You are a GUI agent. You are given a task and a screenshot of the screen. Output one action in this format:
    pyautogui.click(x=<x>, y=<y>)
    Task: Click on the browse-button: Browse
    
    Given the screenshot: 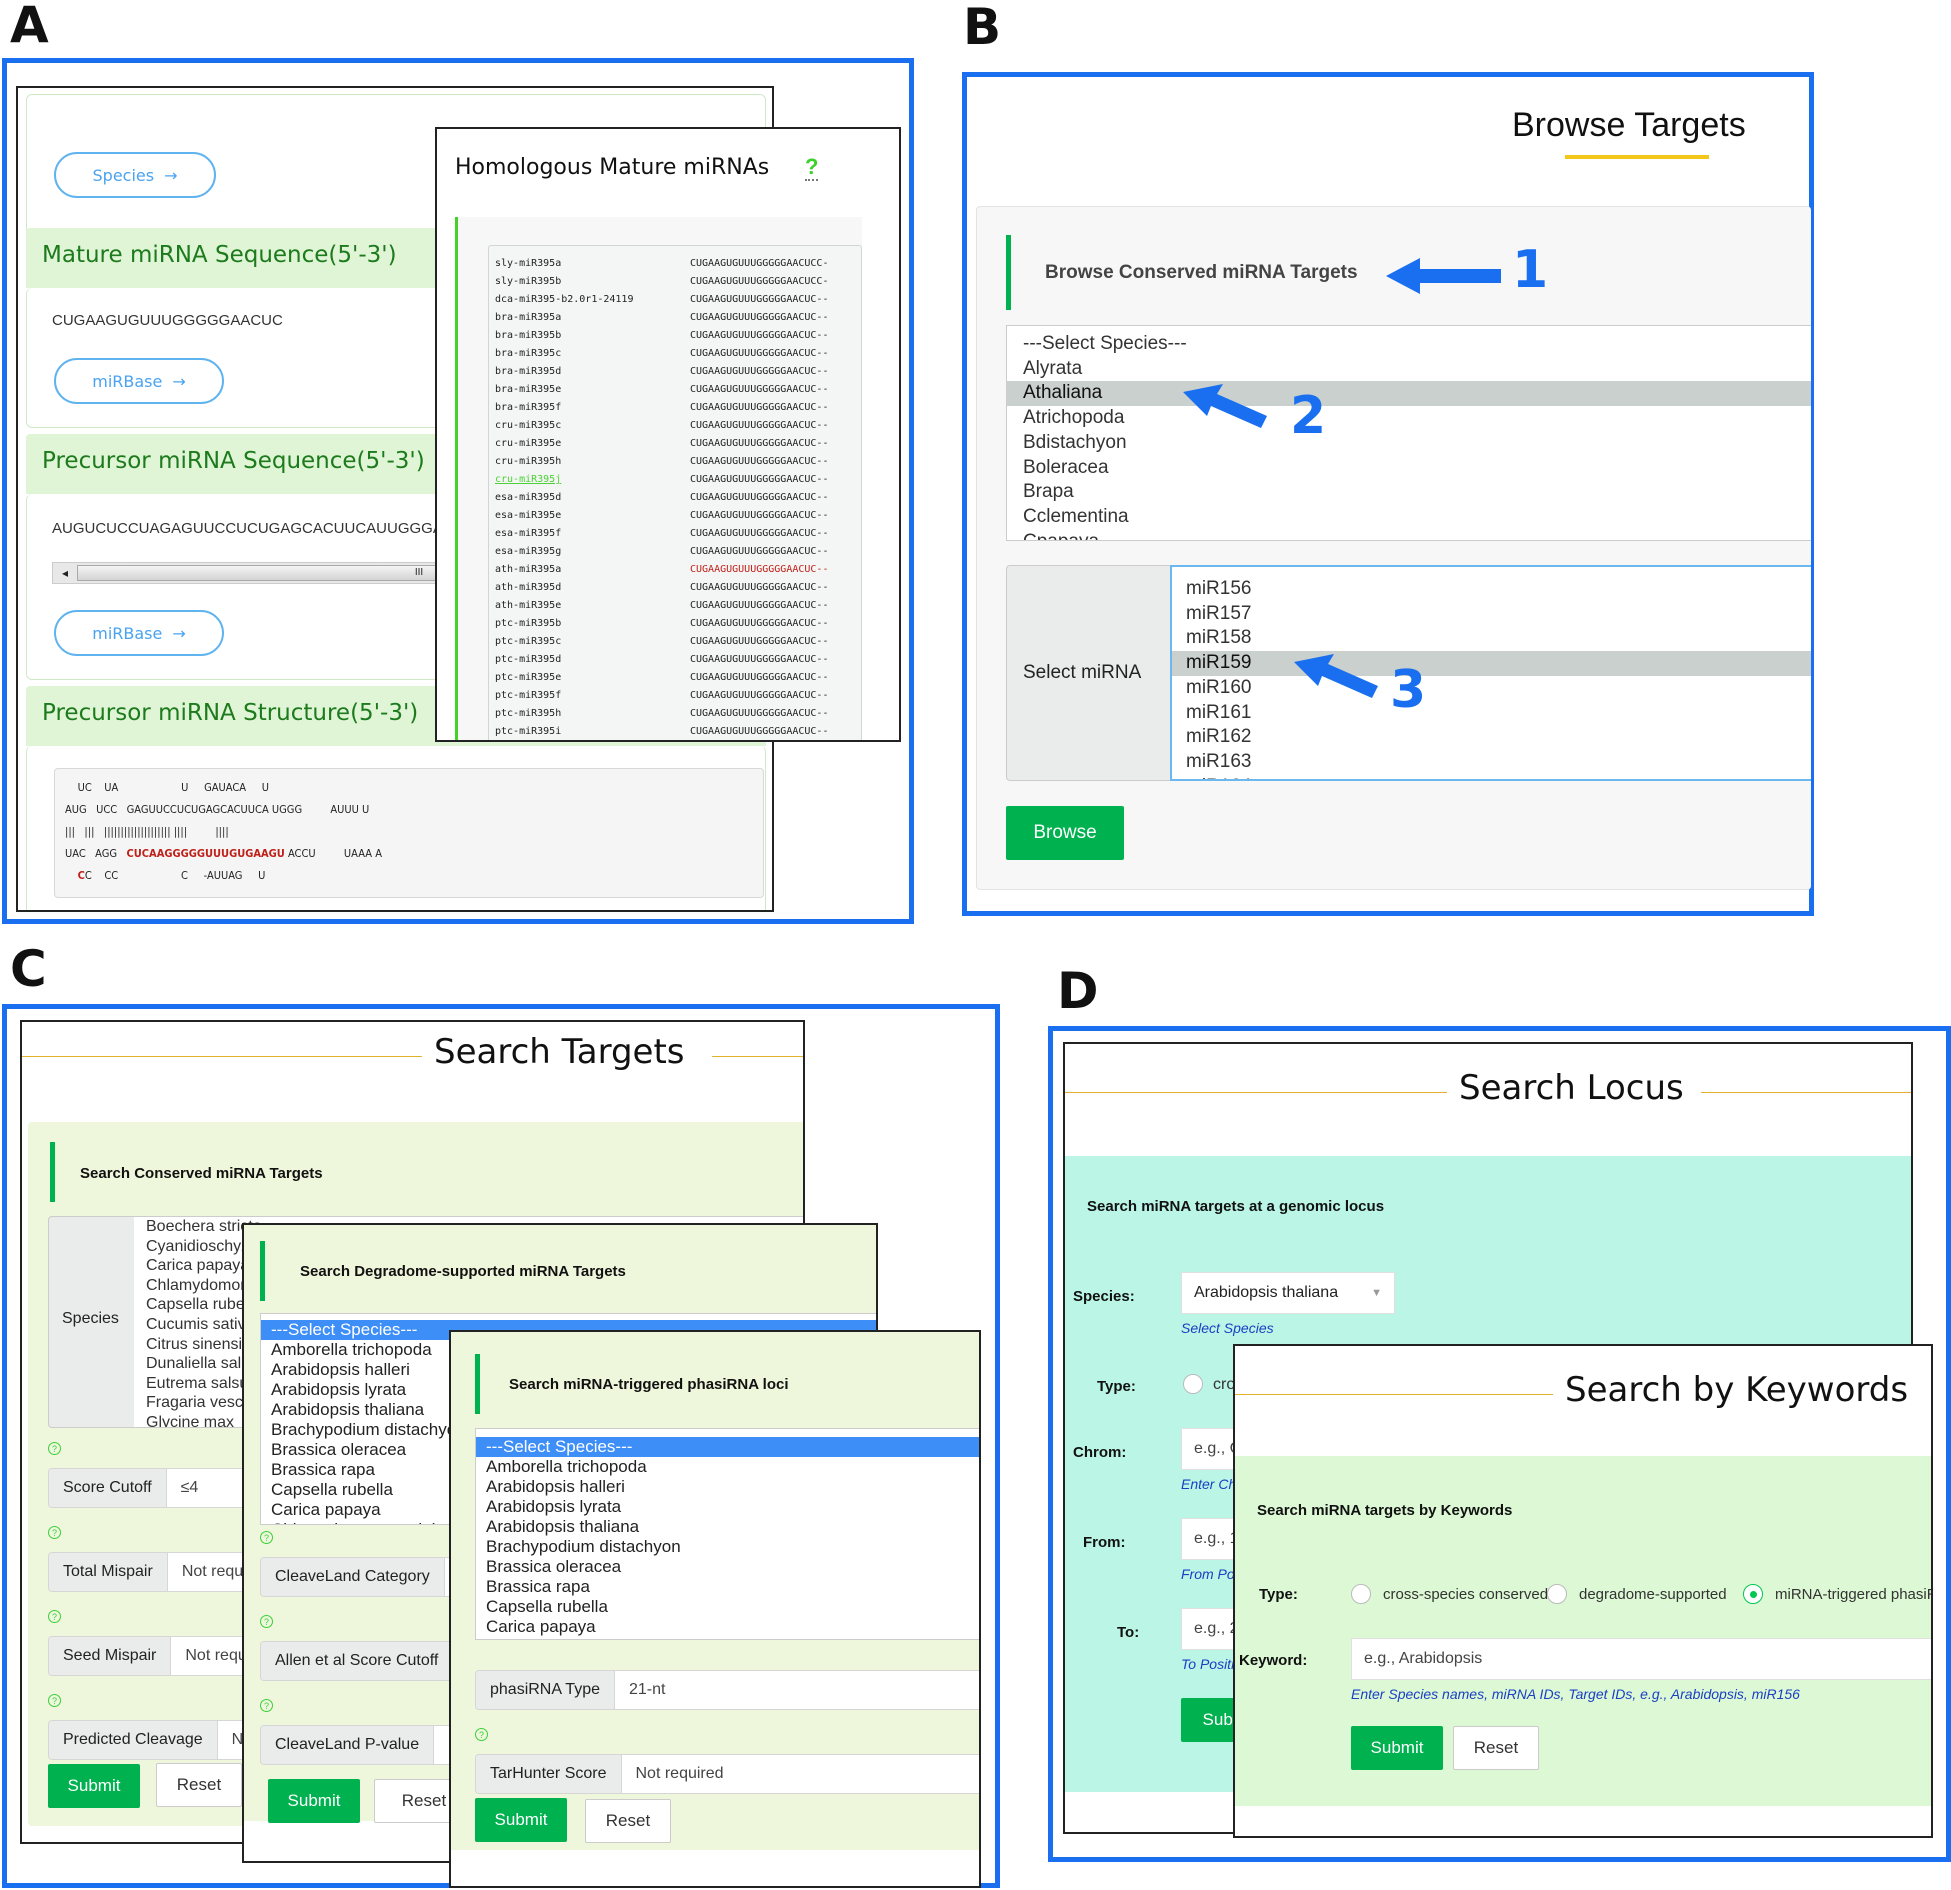 What is the action you would take?
    pyautogui.click(x=1065, y=833)
    